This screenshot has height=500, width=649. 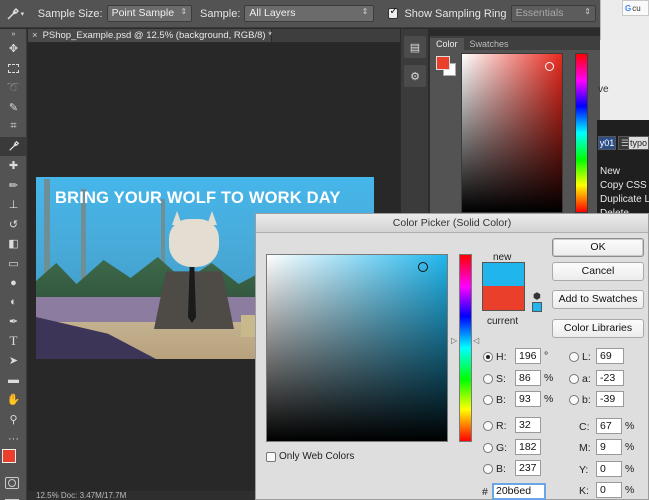 What do you see at coordinates (13, 108) in the screenshot?
I see `quick-selection-icon: ✎` at bounding box center [13, 108].